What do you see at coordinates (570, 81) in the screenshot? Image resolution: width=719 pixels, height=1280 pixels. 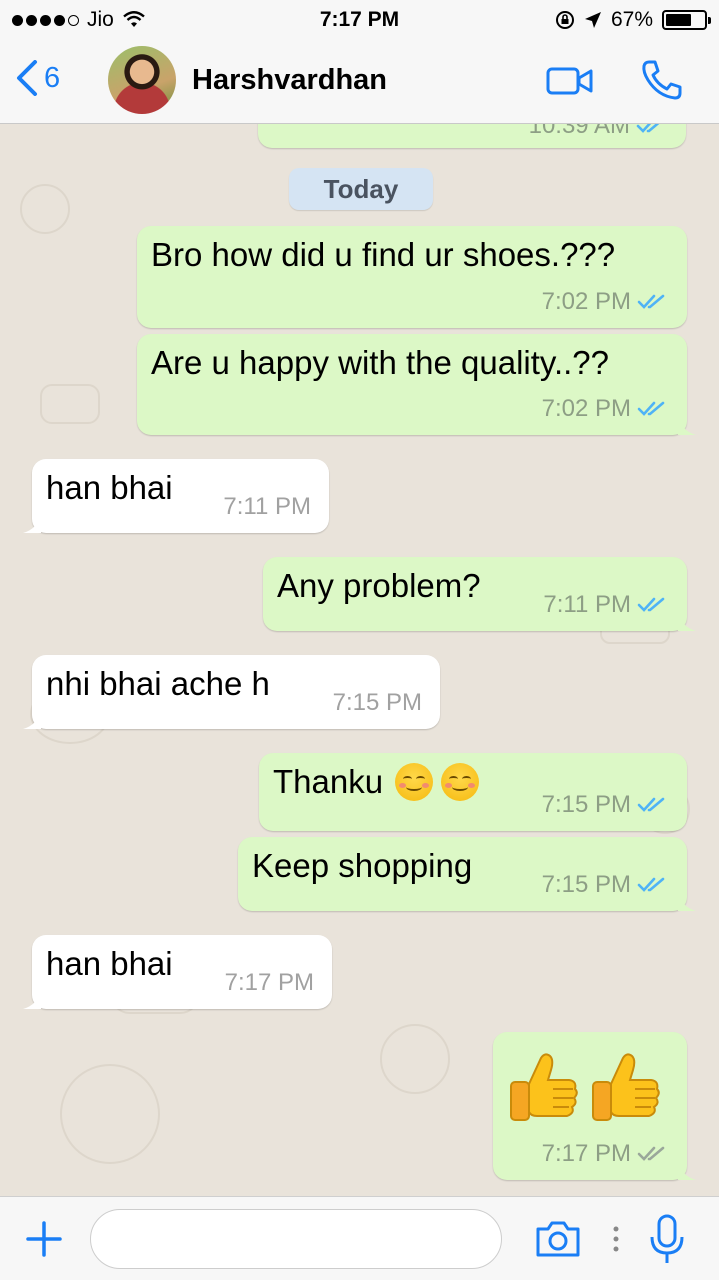 I see `video-call-icon` at bounding box center [570, 81].